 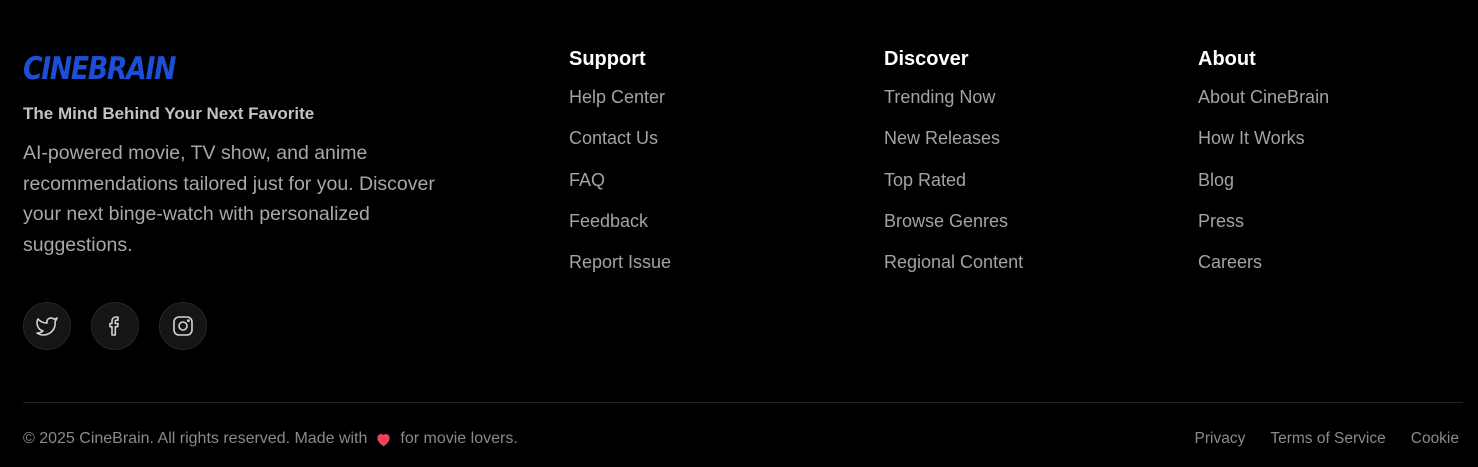 What do you see at coordinates (221, 69) in the screenshot?
I see `cinebrain-logo: CINEBRAIN` at bounding box center [221, 69].